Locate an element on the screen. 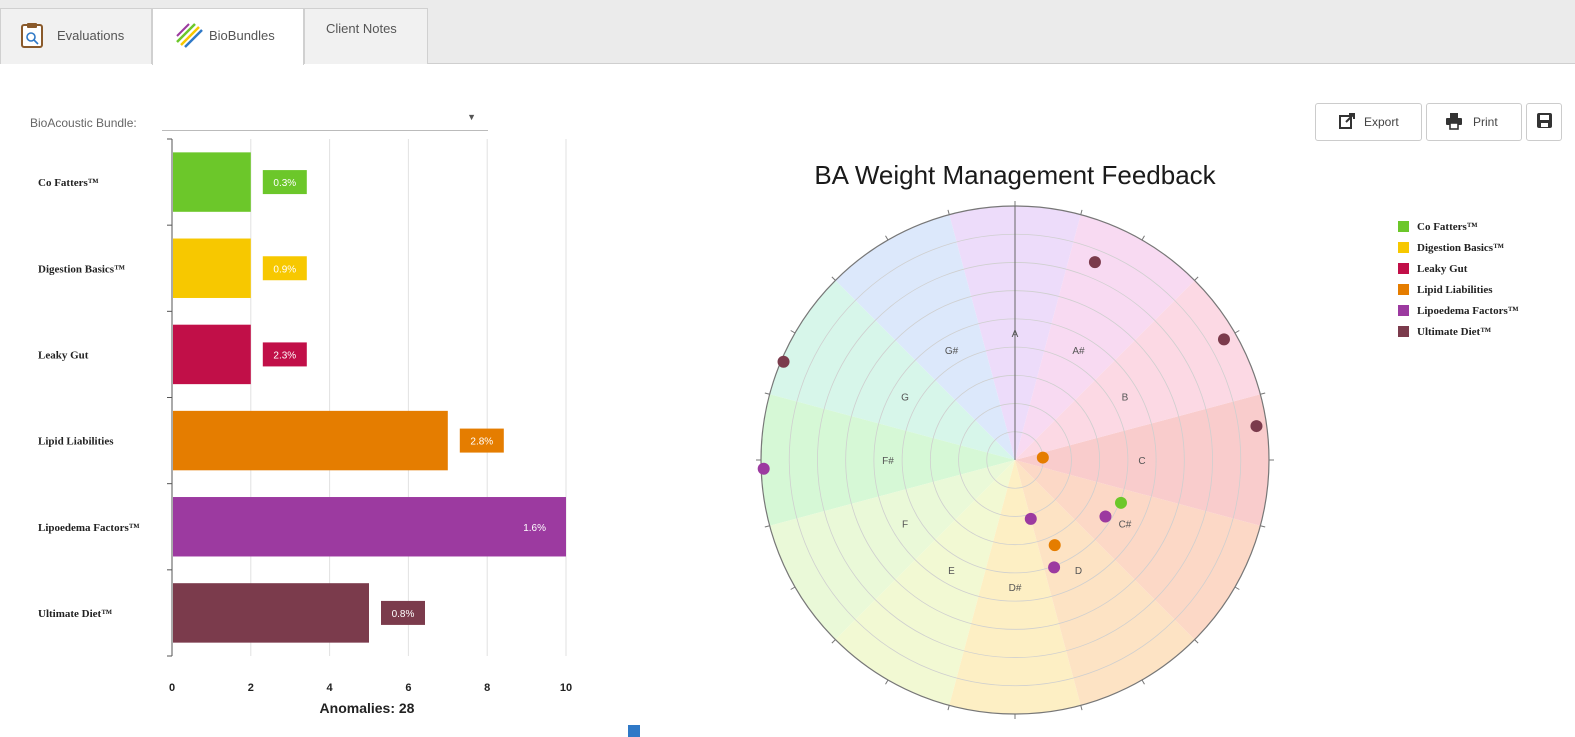  tab-biobundles: BioBundles is located at coordinates (228, 36).